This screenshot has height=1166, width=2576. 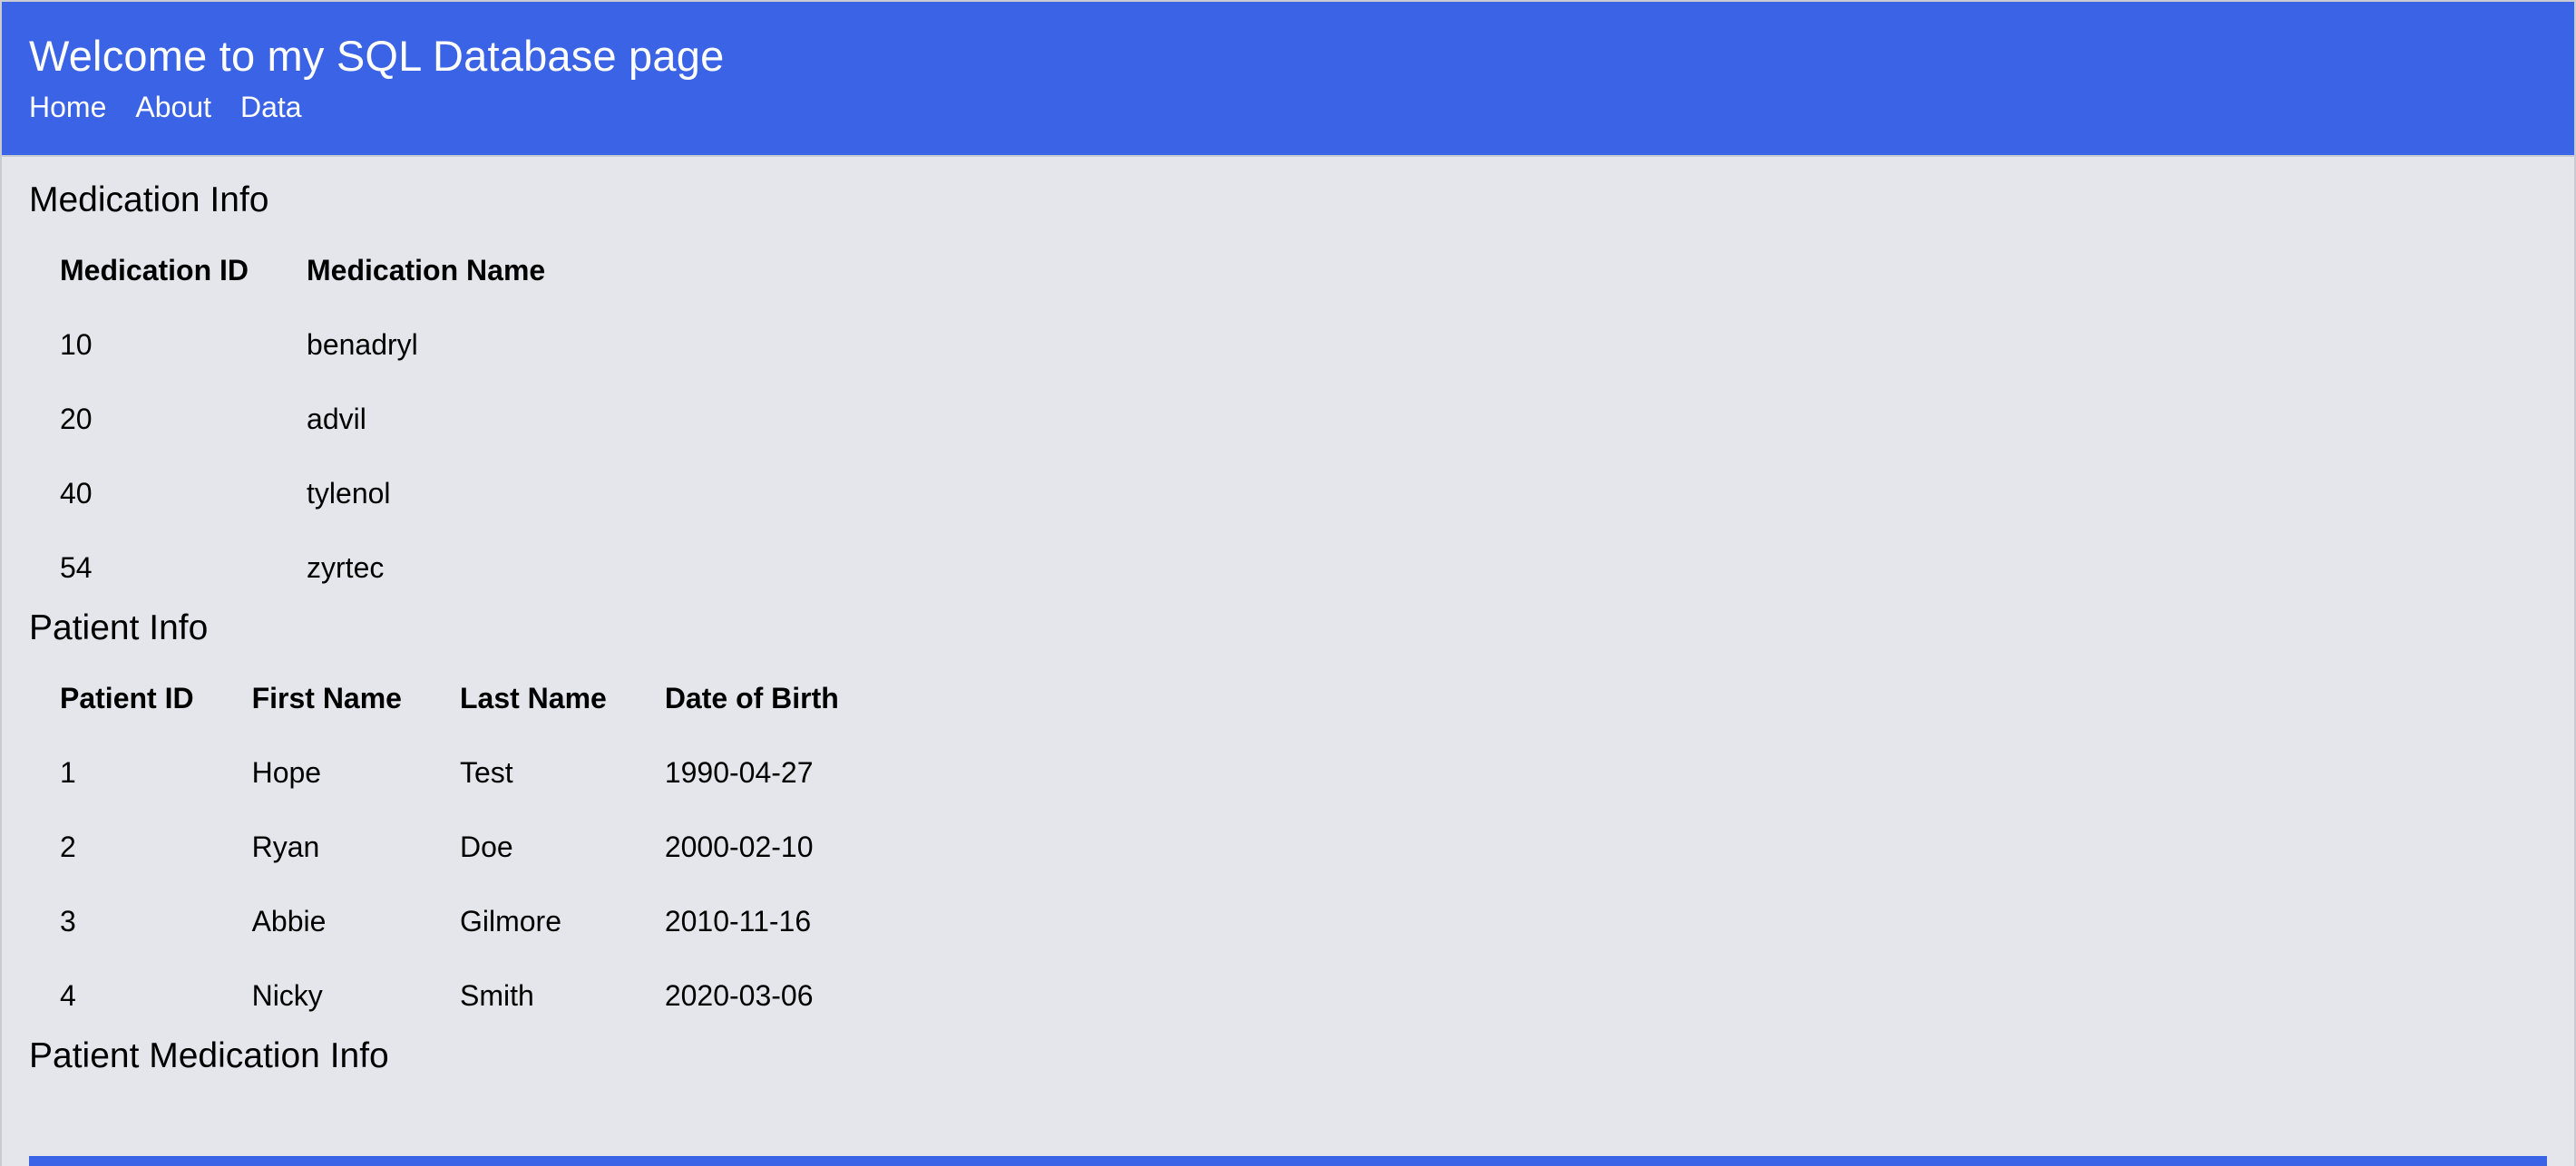 What do you see at coordinates (377, 56) in the screenshot?
I see `page-title: Welcome to my SQL Database page` at bounding box center [377, 56].